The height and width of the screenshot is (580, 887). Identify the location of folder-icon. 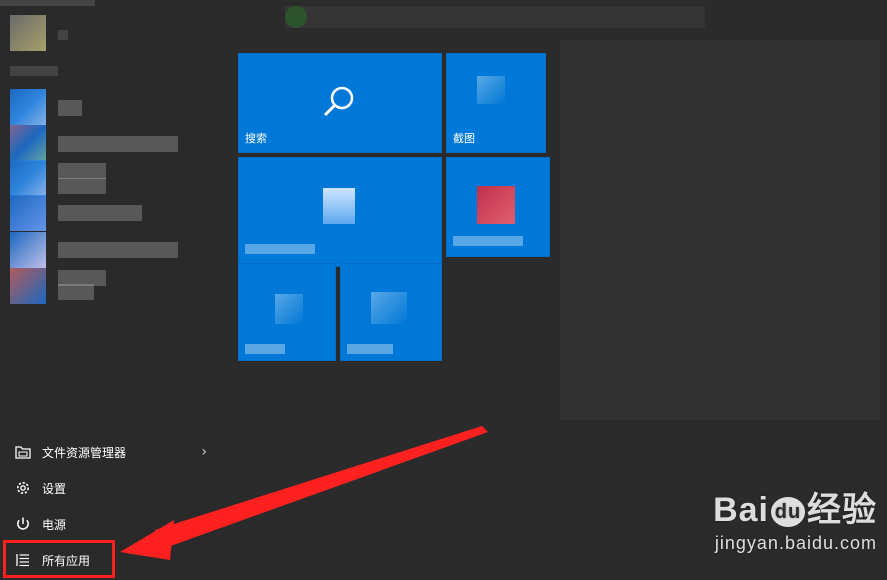
(23, 452).